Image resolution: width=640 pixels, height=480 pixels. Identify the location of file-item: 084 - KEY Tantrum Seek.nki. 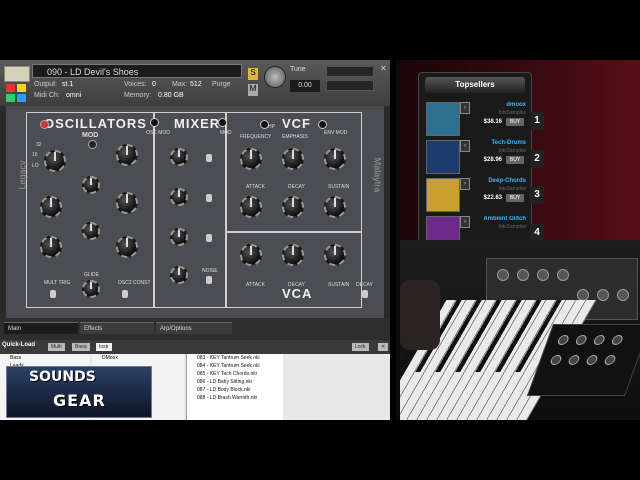
(235, 366).